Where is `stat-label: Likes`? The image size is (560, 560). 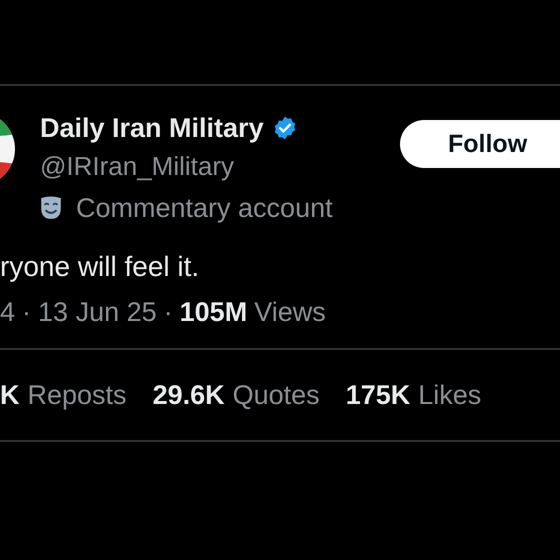 stat-label: Likes is located at coordinates (450, 395).